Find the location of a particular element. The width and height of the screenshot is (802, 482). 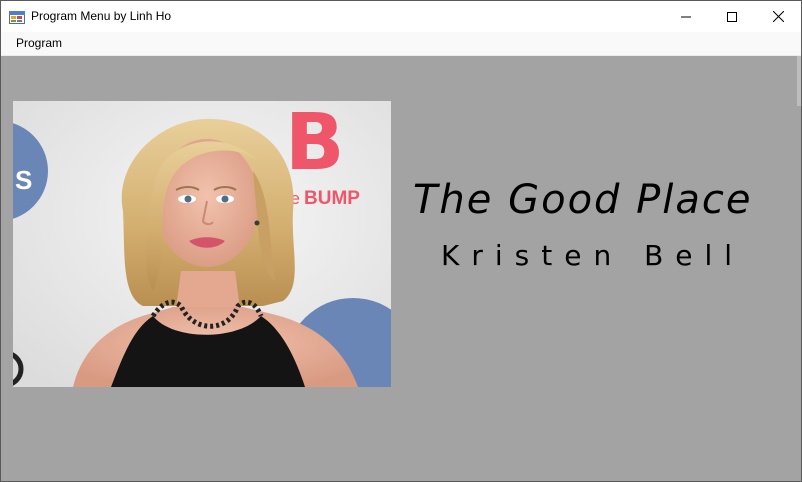

left-circle-letter: S is located at coordinates (23, 180).